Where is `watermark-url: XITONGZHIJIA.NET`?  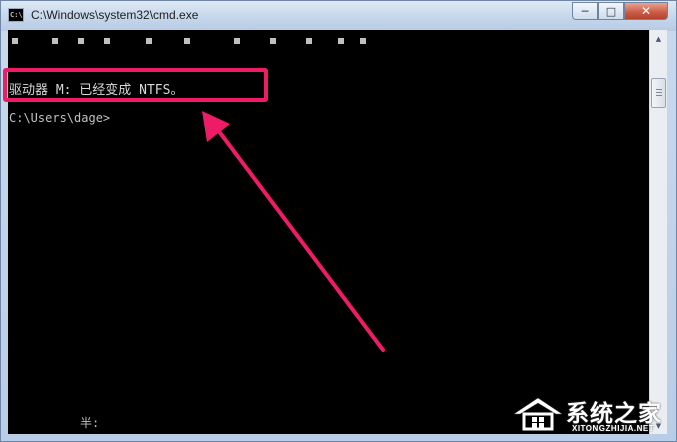
watermark-url: XITONGZHIJIA.NET is located at coordinates (613, 428).